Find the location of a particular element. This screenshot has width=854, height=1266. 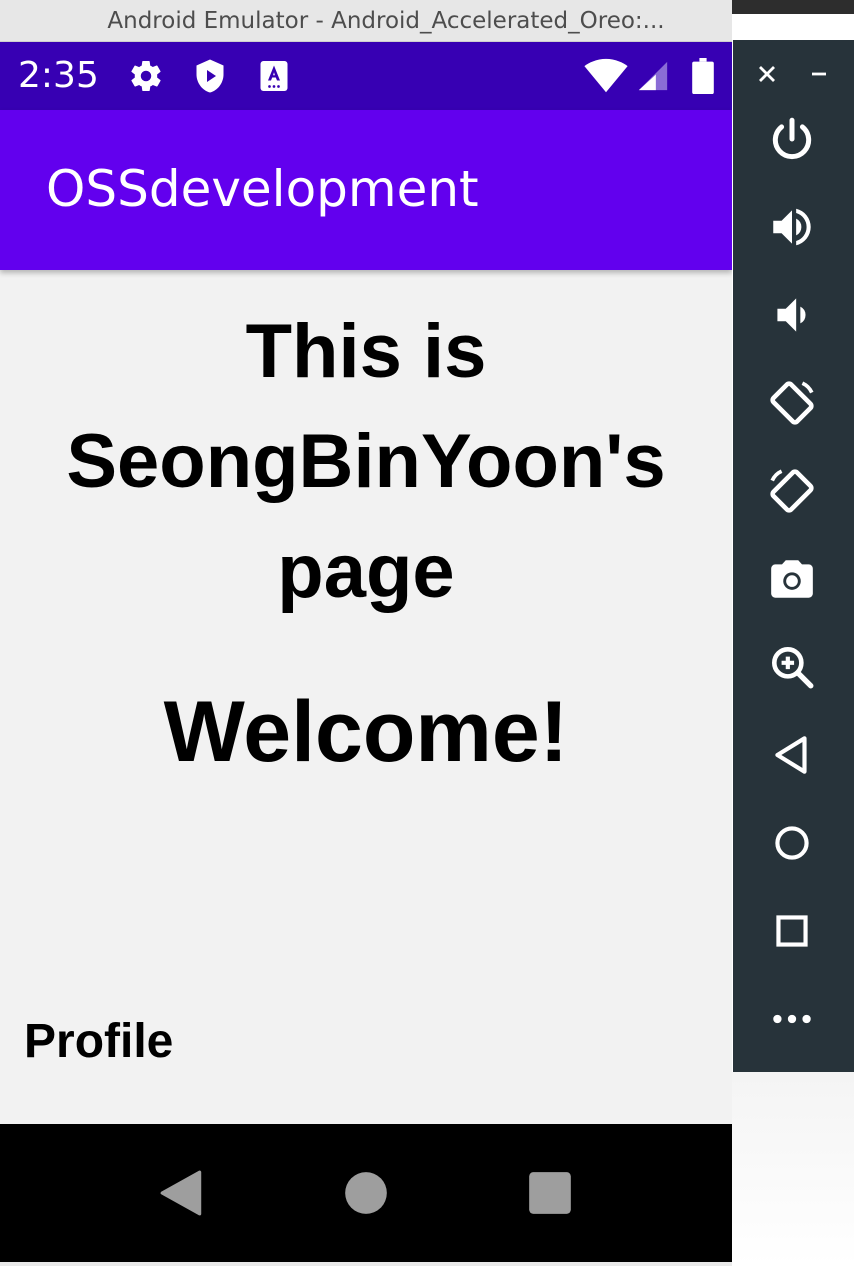

heading-line-3: page is located at coordinates (366, 571).